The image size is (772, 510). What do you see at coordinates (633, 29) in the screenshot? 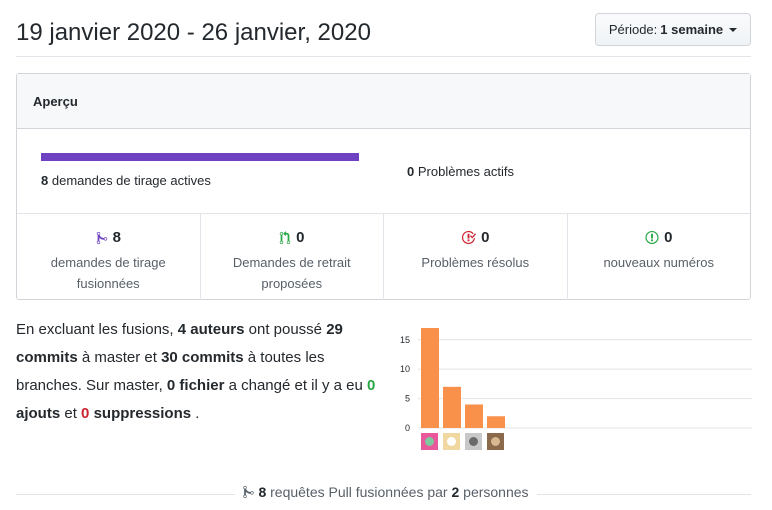
I see `period-label: Période:` at bounding box center [633, 29].